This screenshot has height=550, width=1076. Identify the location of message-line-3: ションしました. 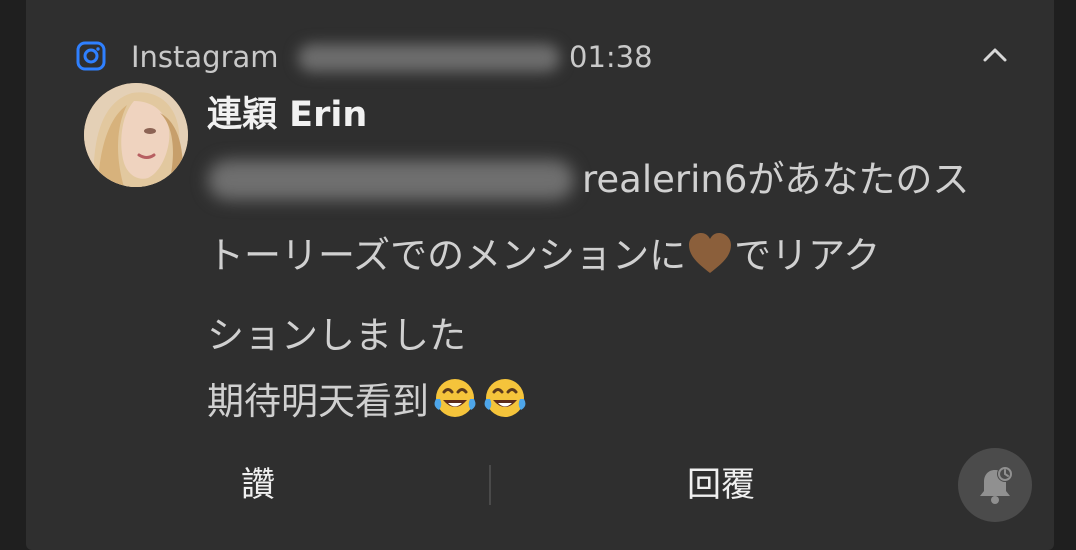
(336, 335).